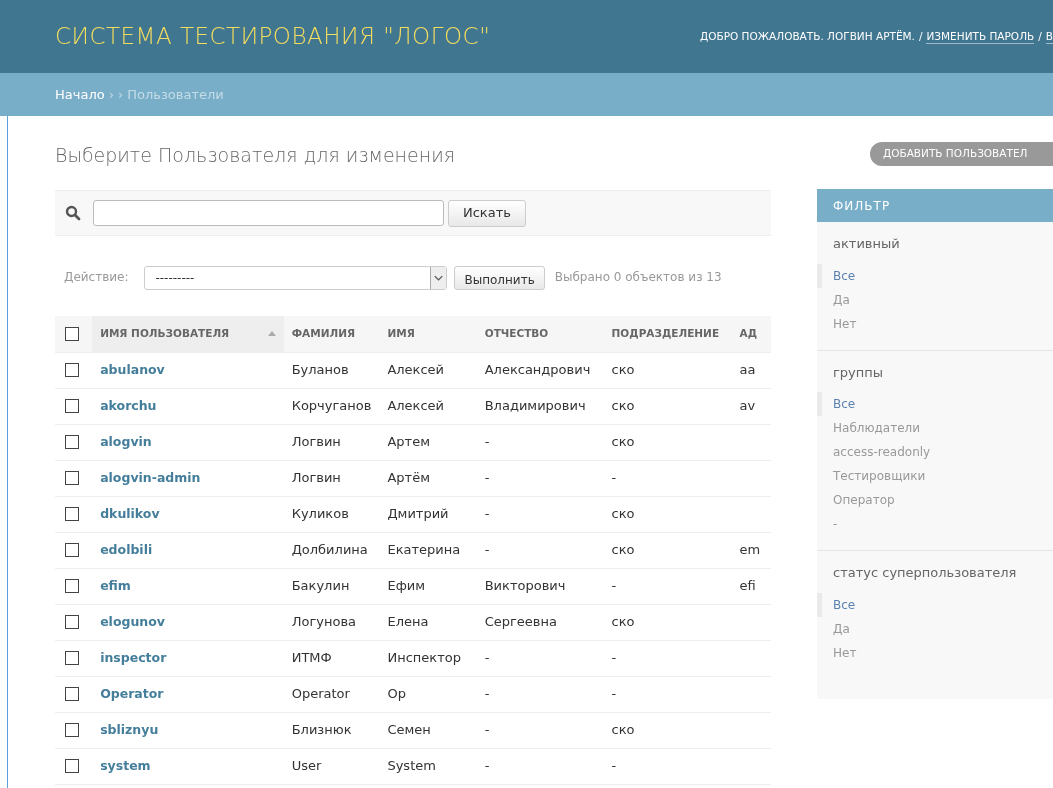  What do you see at coordinates (320, 370) in the screenshot?
I see `table-cell: Буланов` at bounding box center [320, 370].